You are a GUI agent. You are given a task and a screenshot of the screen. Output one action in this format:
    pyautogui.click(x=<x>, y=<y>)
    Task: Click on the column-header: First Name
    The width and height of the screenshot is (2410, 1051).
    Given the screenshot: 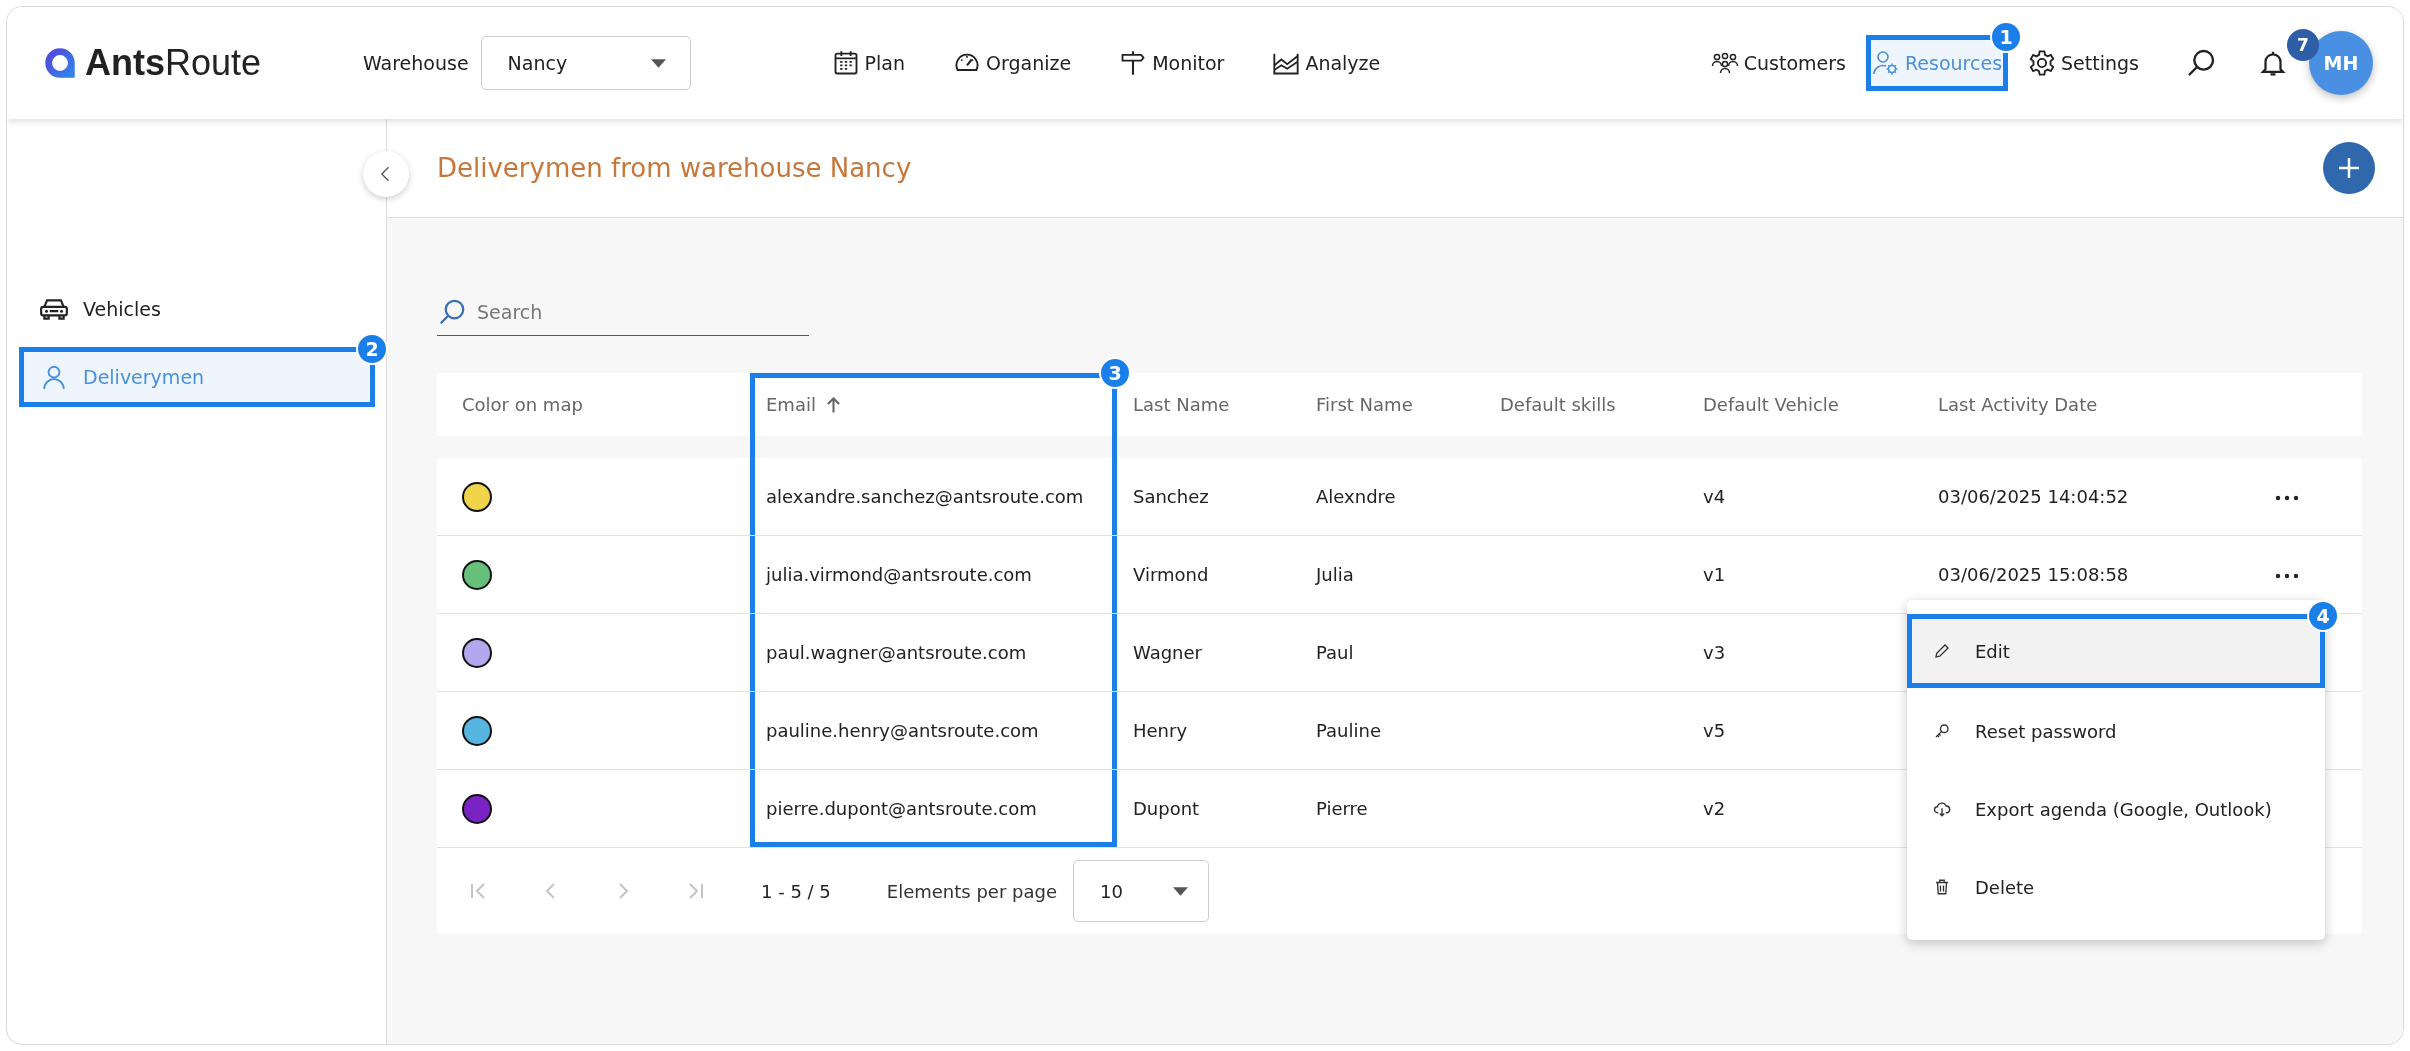 What is the action you would take?
    pyautogui.click(x=1392, y=404)
    